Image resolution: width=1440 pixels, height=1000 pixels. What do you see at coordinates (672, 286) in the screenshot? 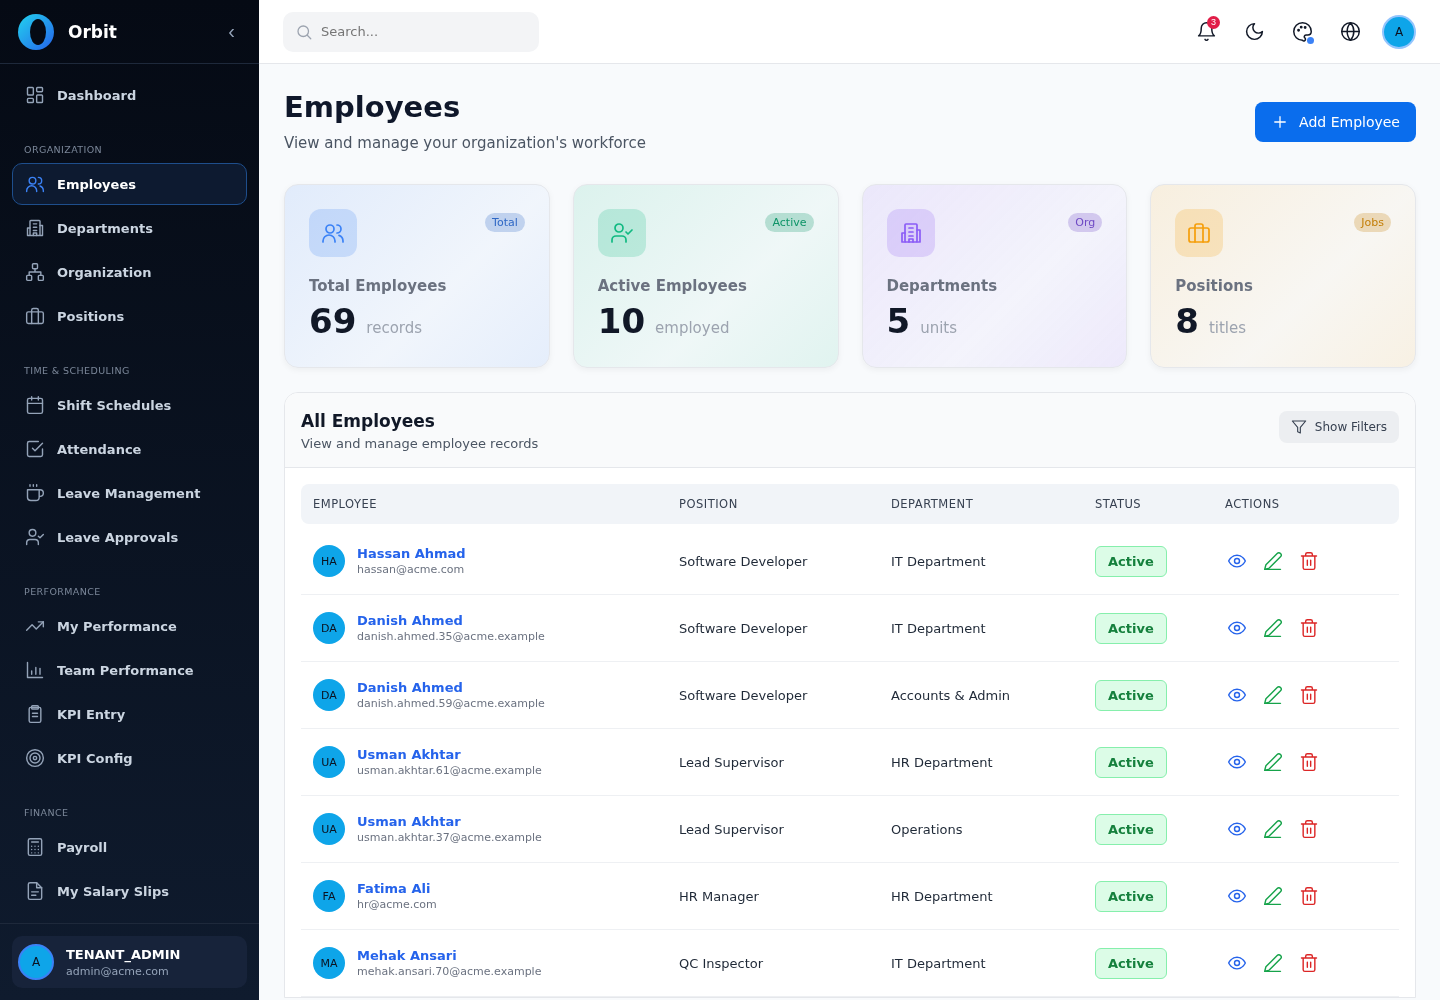
I see `stat-label: Active Employees` at bounding box center [672, 286].